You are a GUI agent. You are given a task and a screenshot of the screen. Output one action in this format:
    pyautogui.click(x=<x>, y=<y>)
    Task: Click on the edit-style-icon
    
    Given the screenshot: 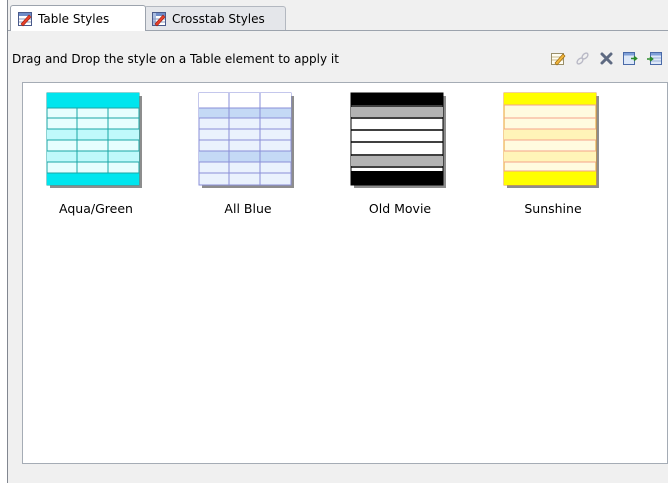 What is the action you would take?
    pyautogui.click(x=558, y=58)
    